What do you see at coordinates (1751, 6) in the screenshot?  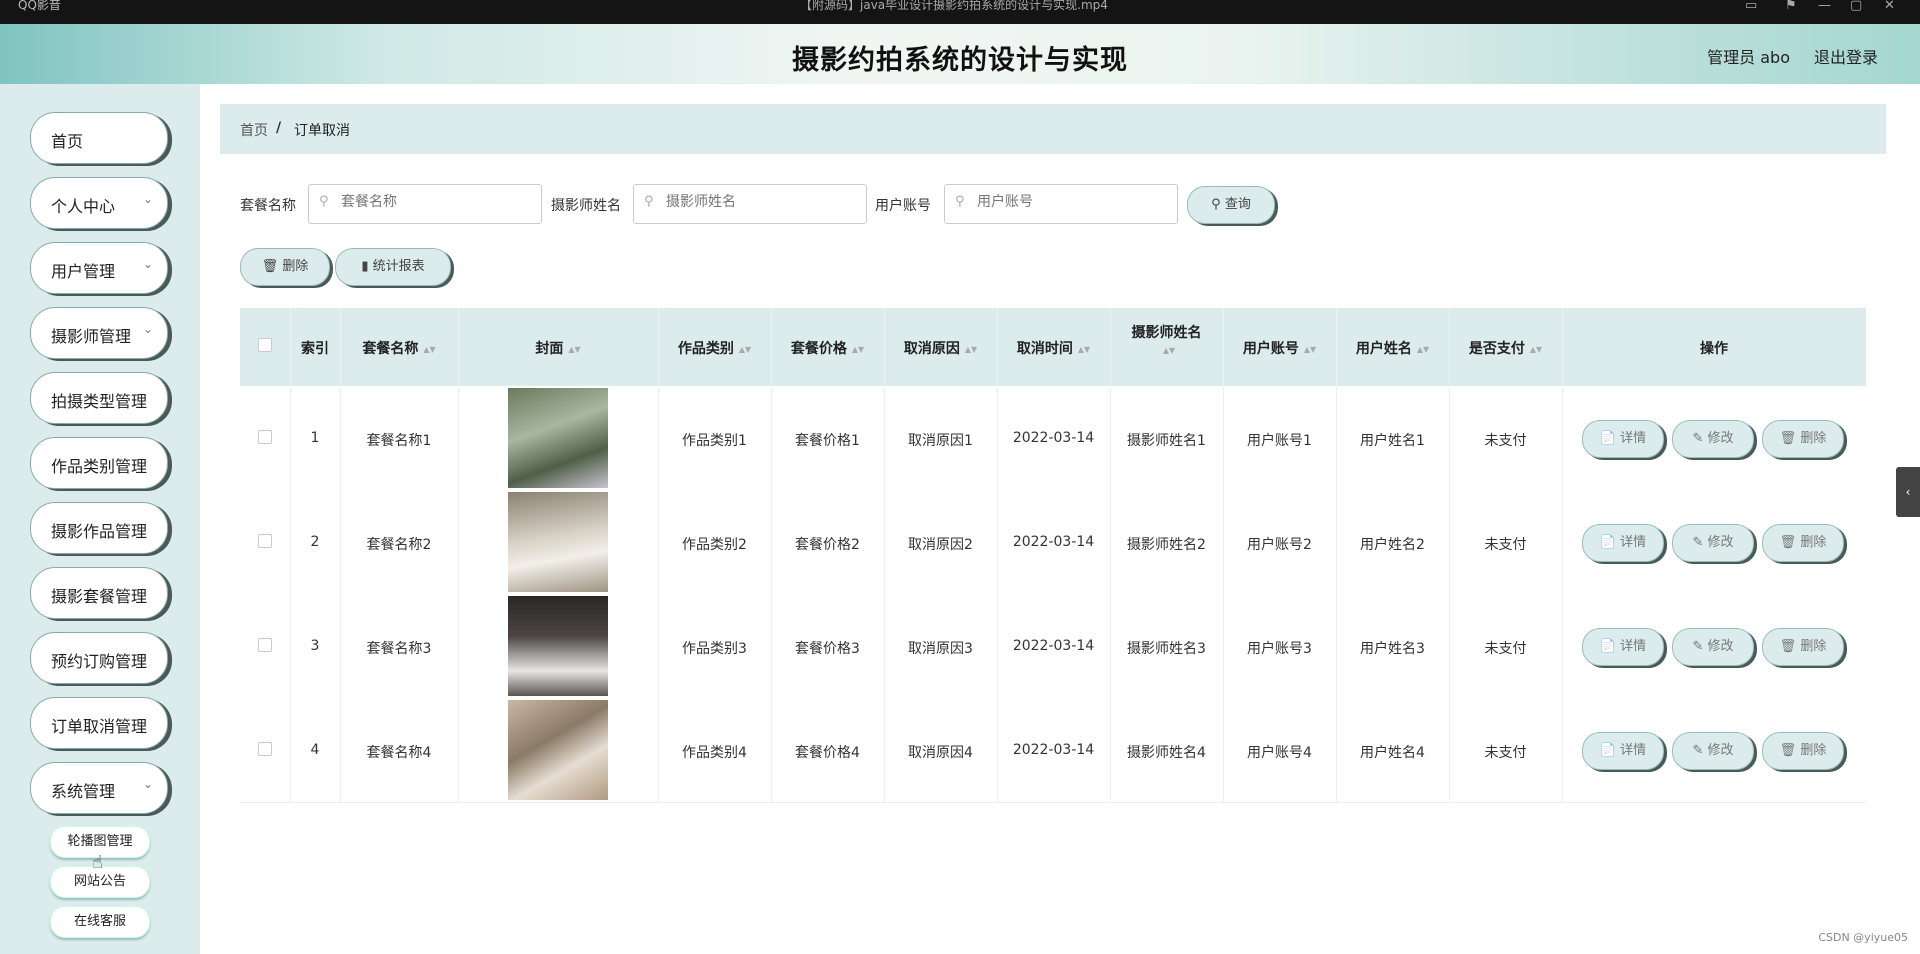 I see `window-icon: ▭` at bounding box center [1751, 6].